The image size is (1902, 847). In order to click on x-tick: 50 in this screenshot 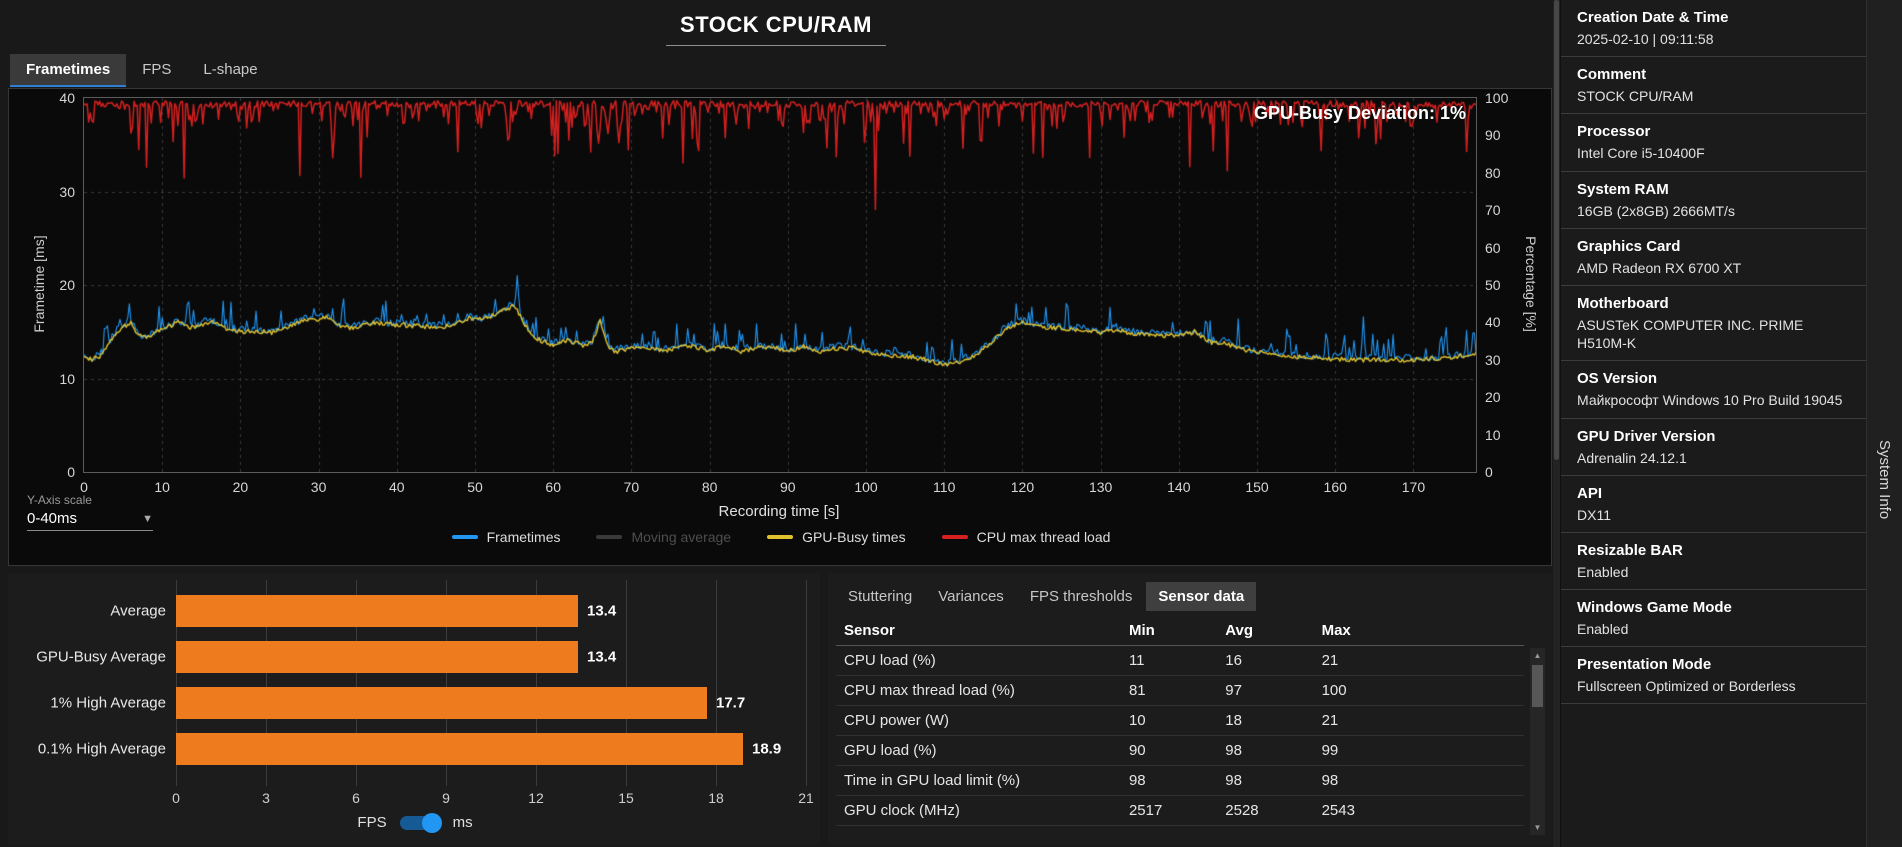, I will do `click(475, 487)`.